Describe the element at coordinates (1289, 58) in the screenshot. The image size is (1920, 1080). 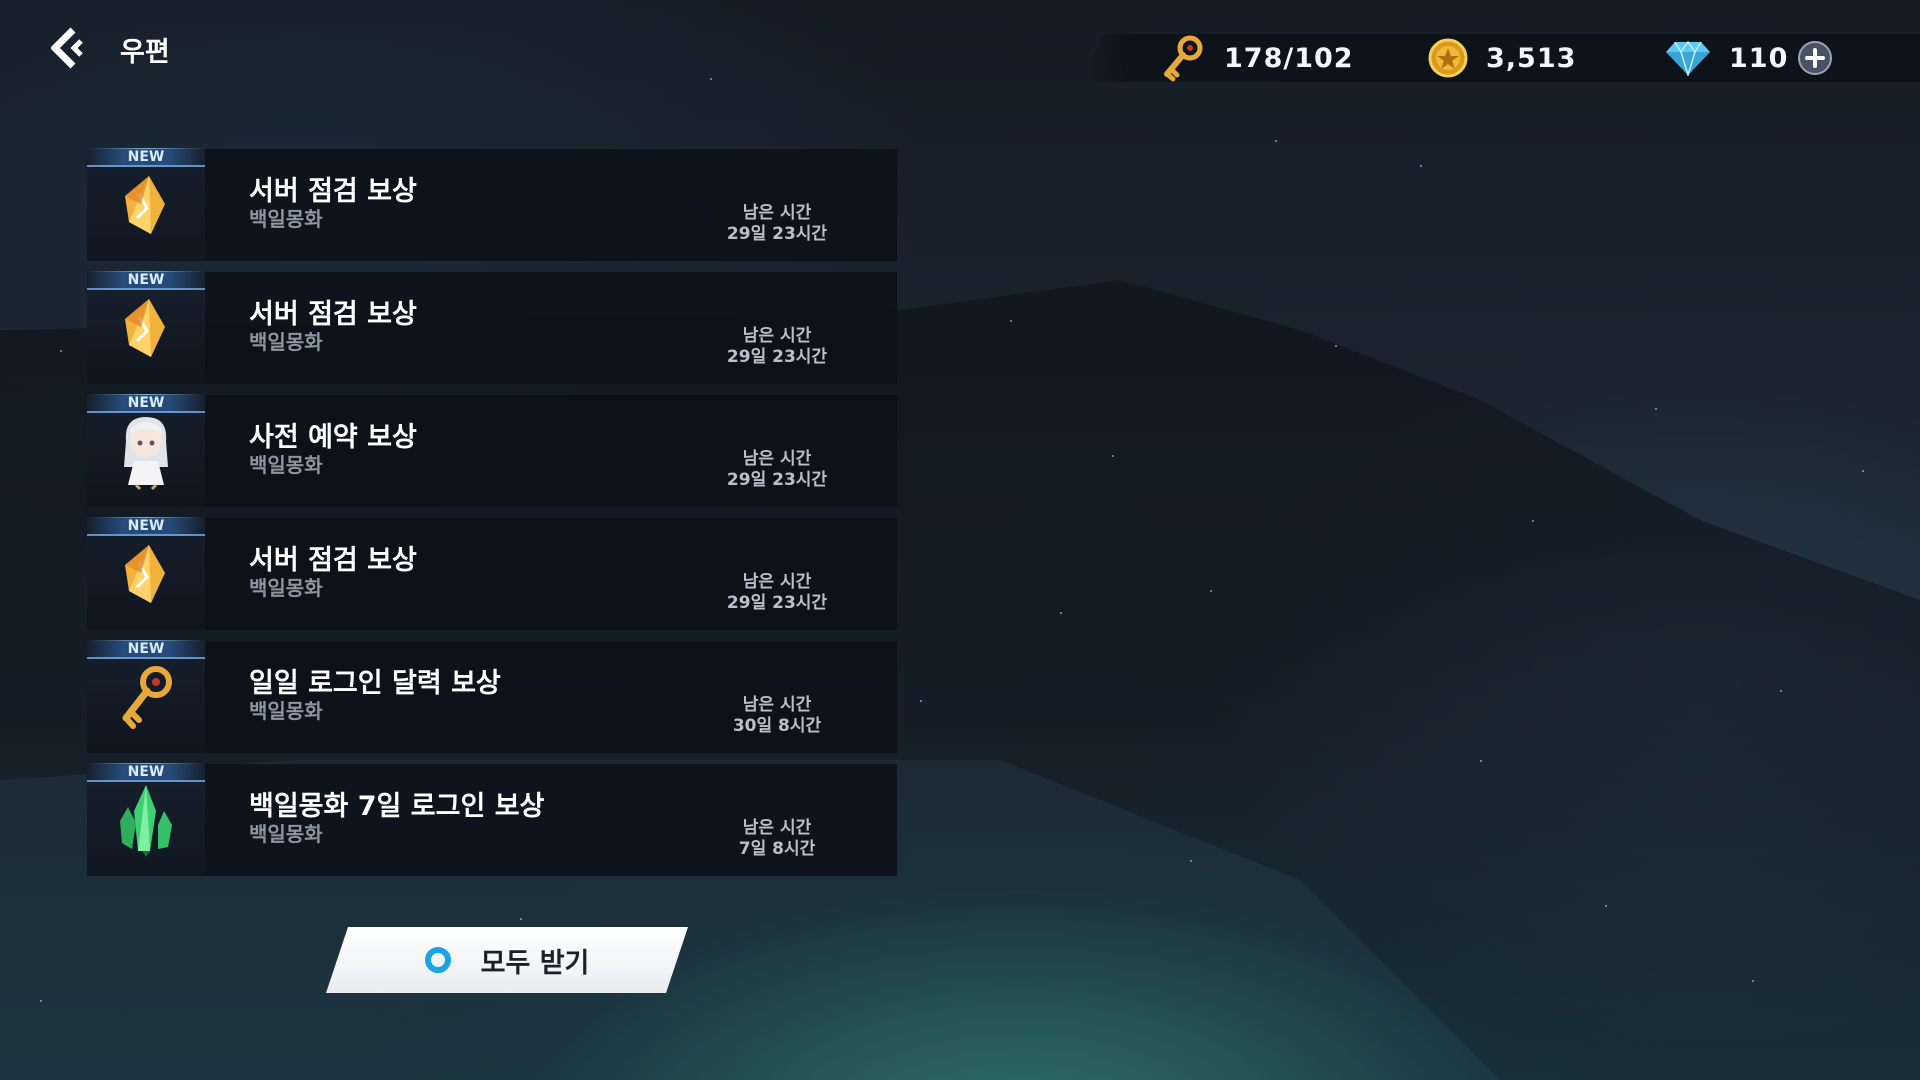
I see `keys-value: 178/102` at that location.